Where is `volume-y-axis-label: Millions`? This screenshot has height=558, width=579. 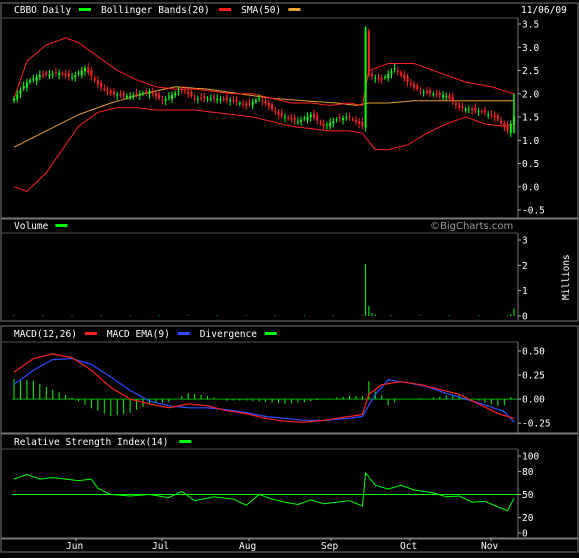
volume-y-axis-label: Millions is located at coordinates (566, 277).